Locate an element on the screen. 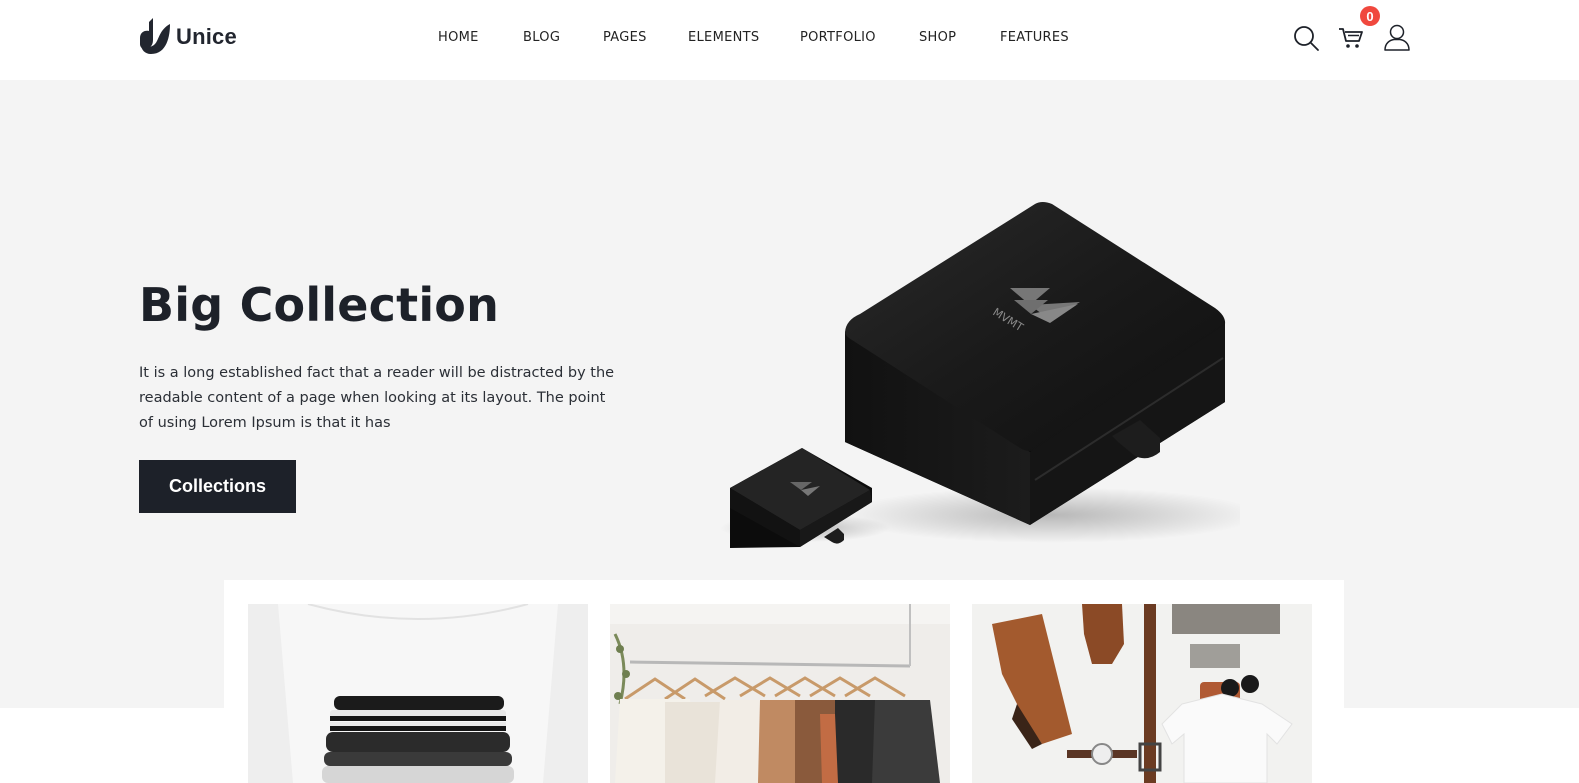 The height and width of the screenshot is (783, 1579). nav-item-elements: ELEMENTS is located at coordinates (723, 37).